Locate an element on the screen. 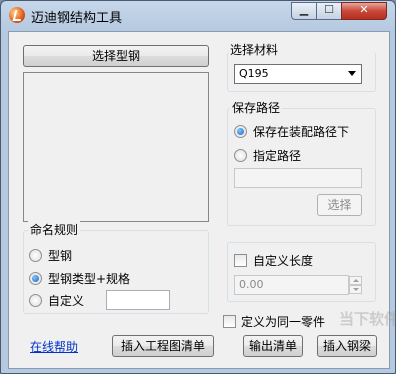 Image resolution: width=396 pixels, height=374 pixels. insert-steel-button: 插入钢梁 is located at coordinates (347, 346).